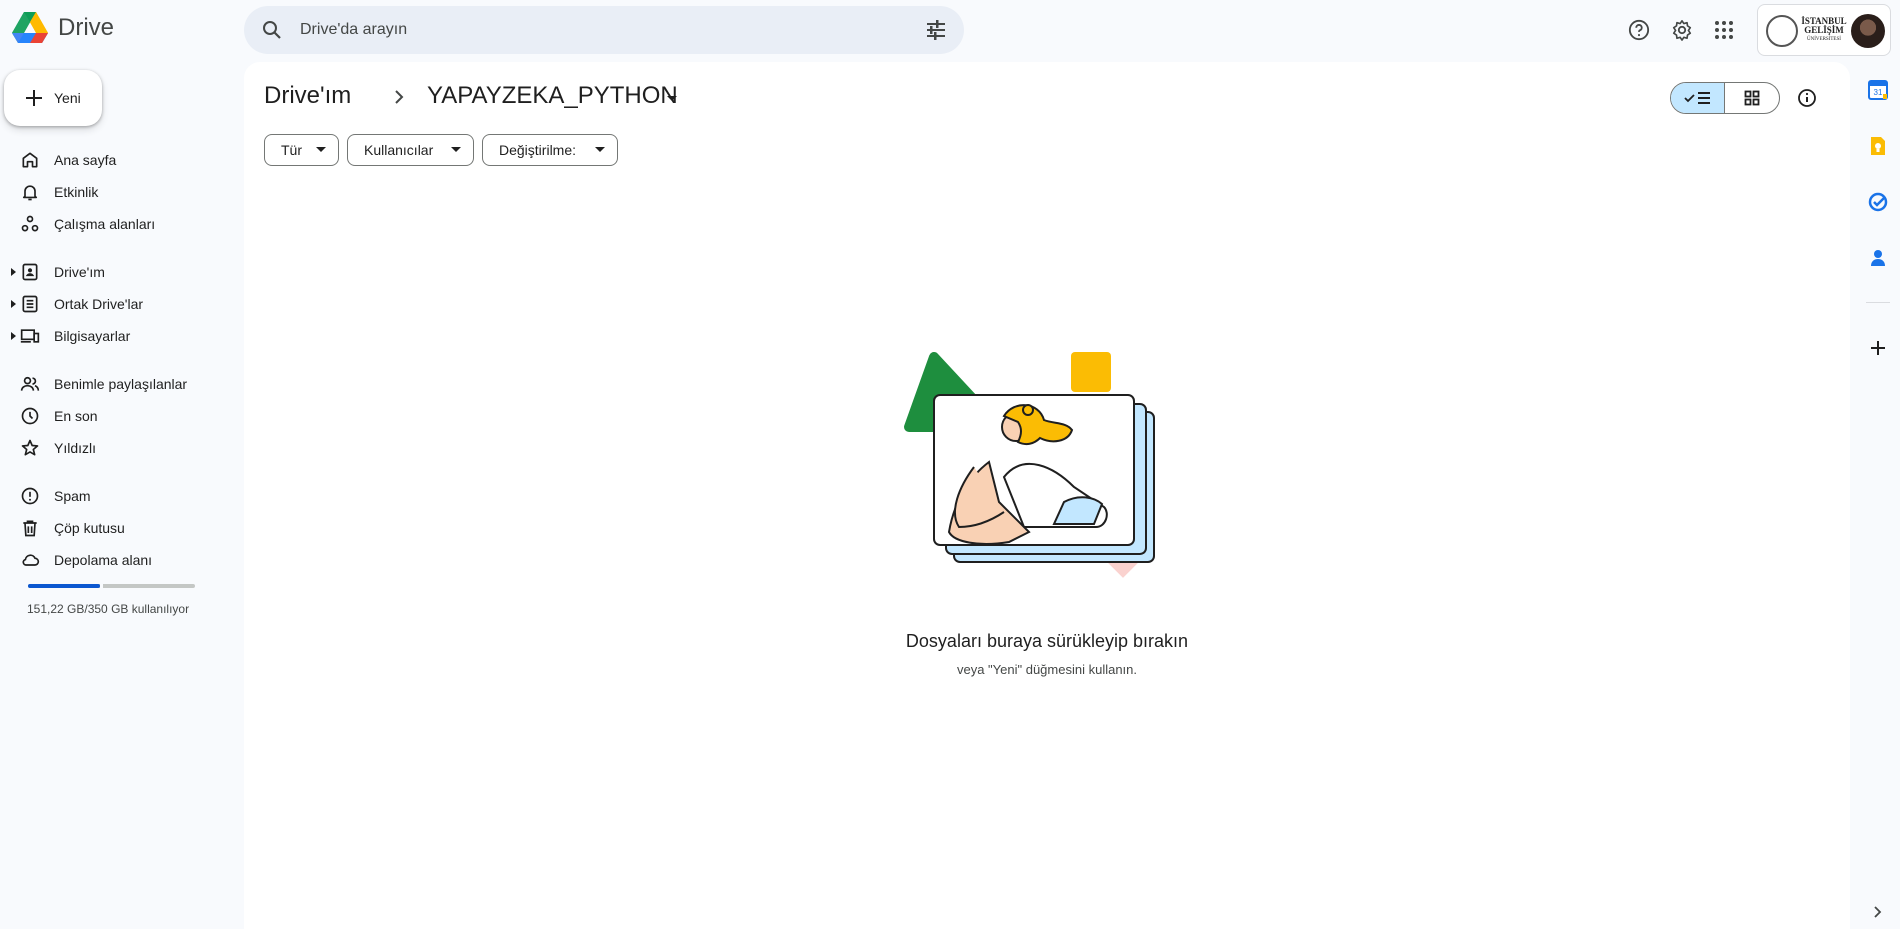 This screenshot has height=929, width=1900. Describe the element at coordinates (30, 272) in the screenshot. I see `my-drive-icon` at that location.